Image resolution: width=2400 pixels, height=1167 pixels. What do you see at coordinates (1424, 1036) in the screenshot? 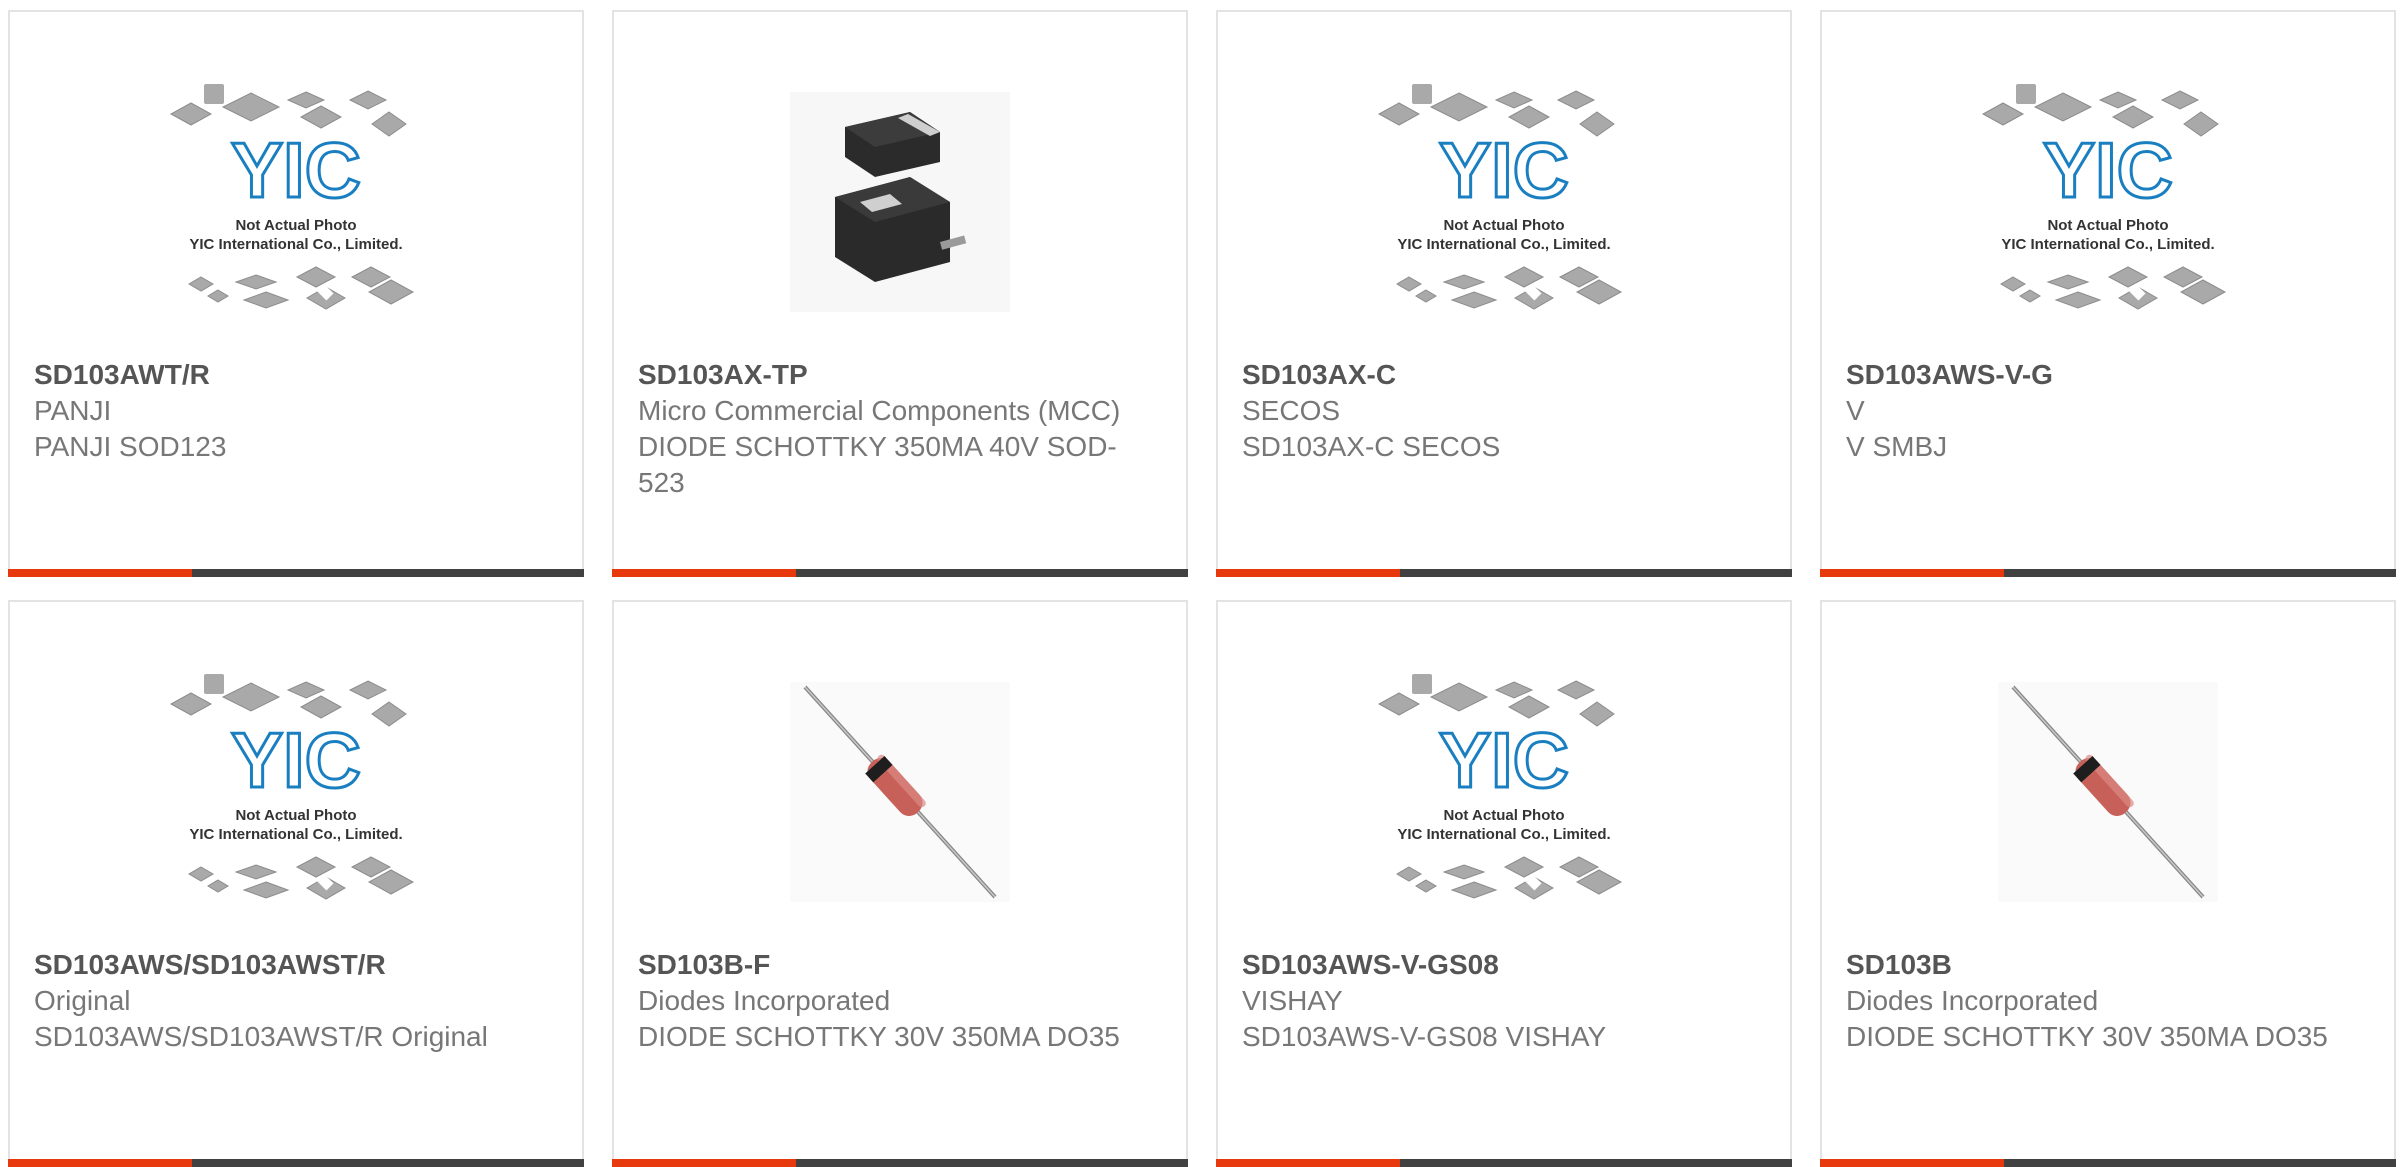
I see `description: SD103AWS-V-GS08 VISHAY` at bounding box center [1424, 1036].